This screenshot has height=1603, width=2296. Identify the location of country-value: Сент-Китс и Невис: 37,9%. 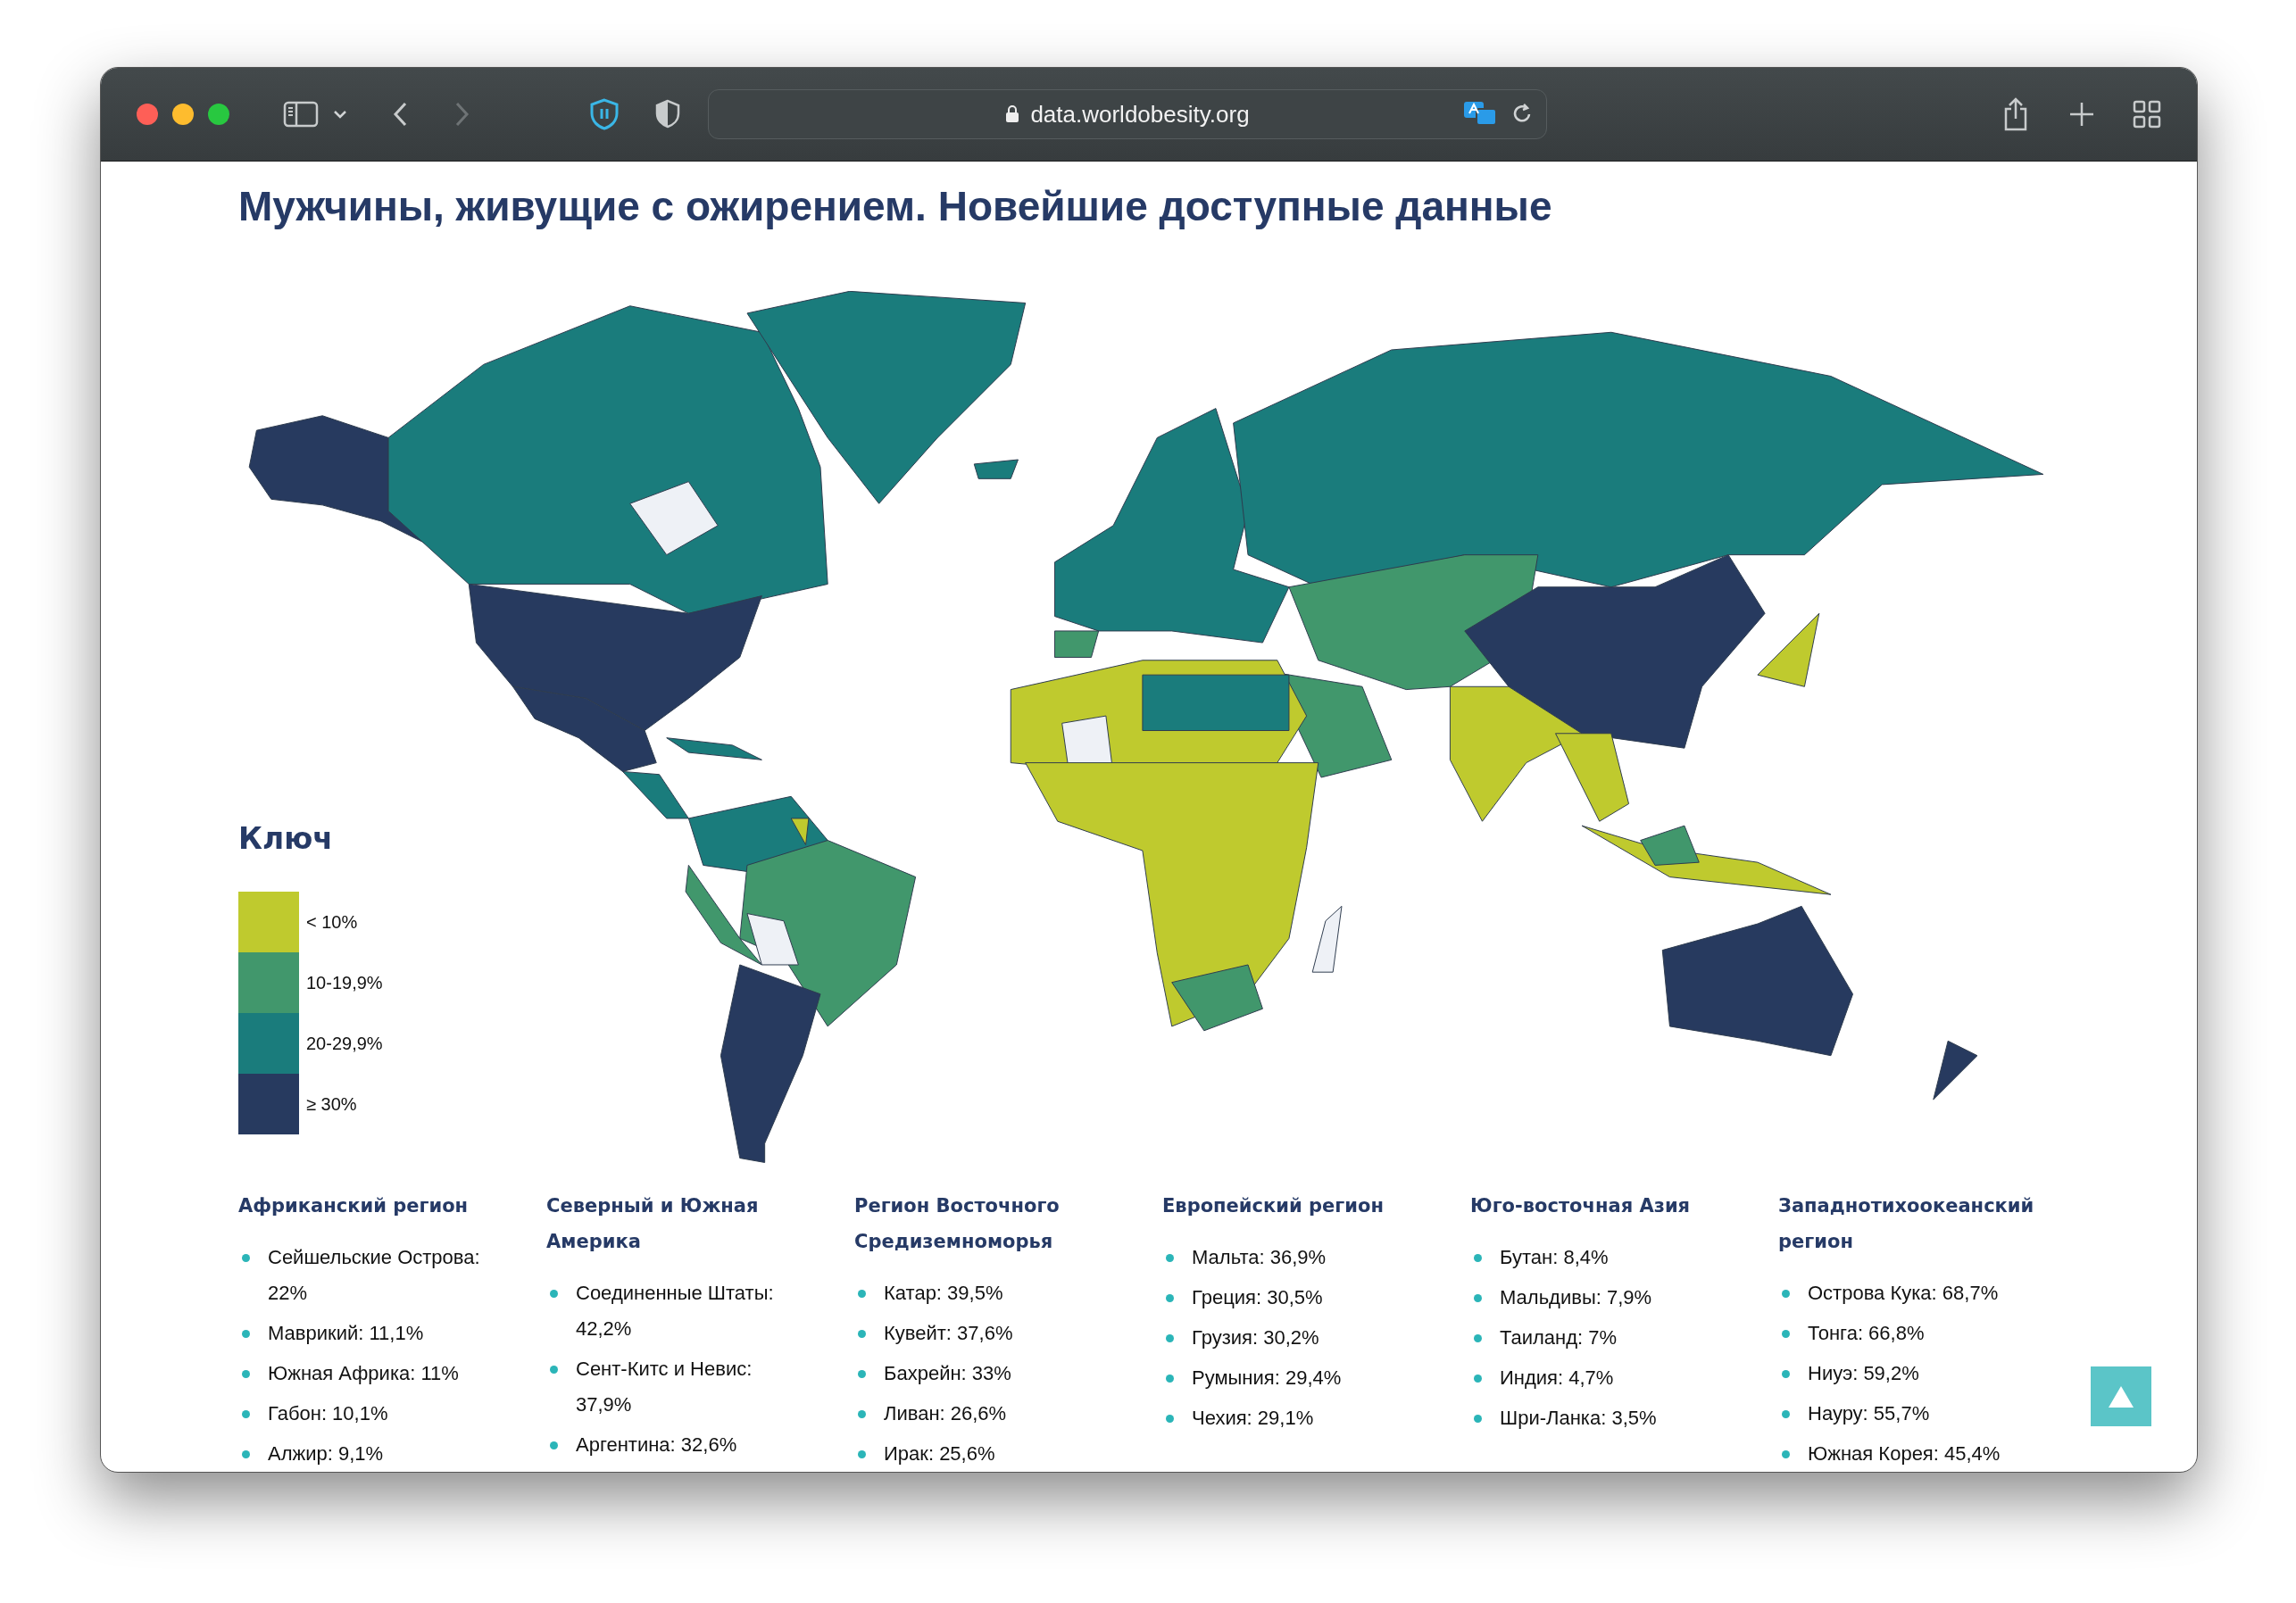
(664, 1387).